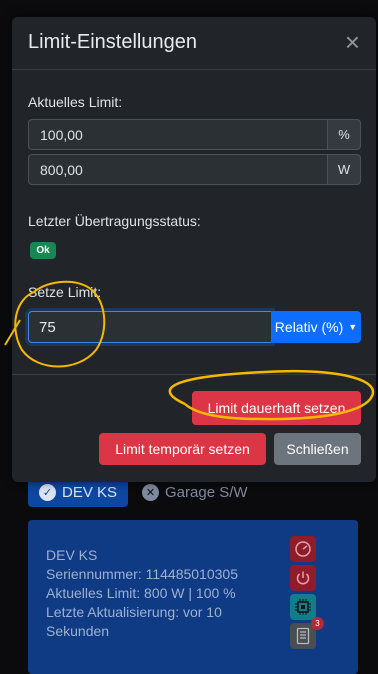 The width and height of the screenshot is (378, 674). What do you see at coordinates (352, 42) in the screenshot?
I see `close-icon: ×` at bounding box center [352, 42].